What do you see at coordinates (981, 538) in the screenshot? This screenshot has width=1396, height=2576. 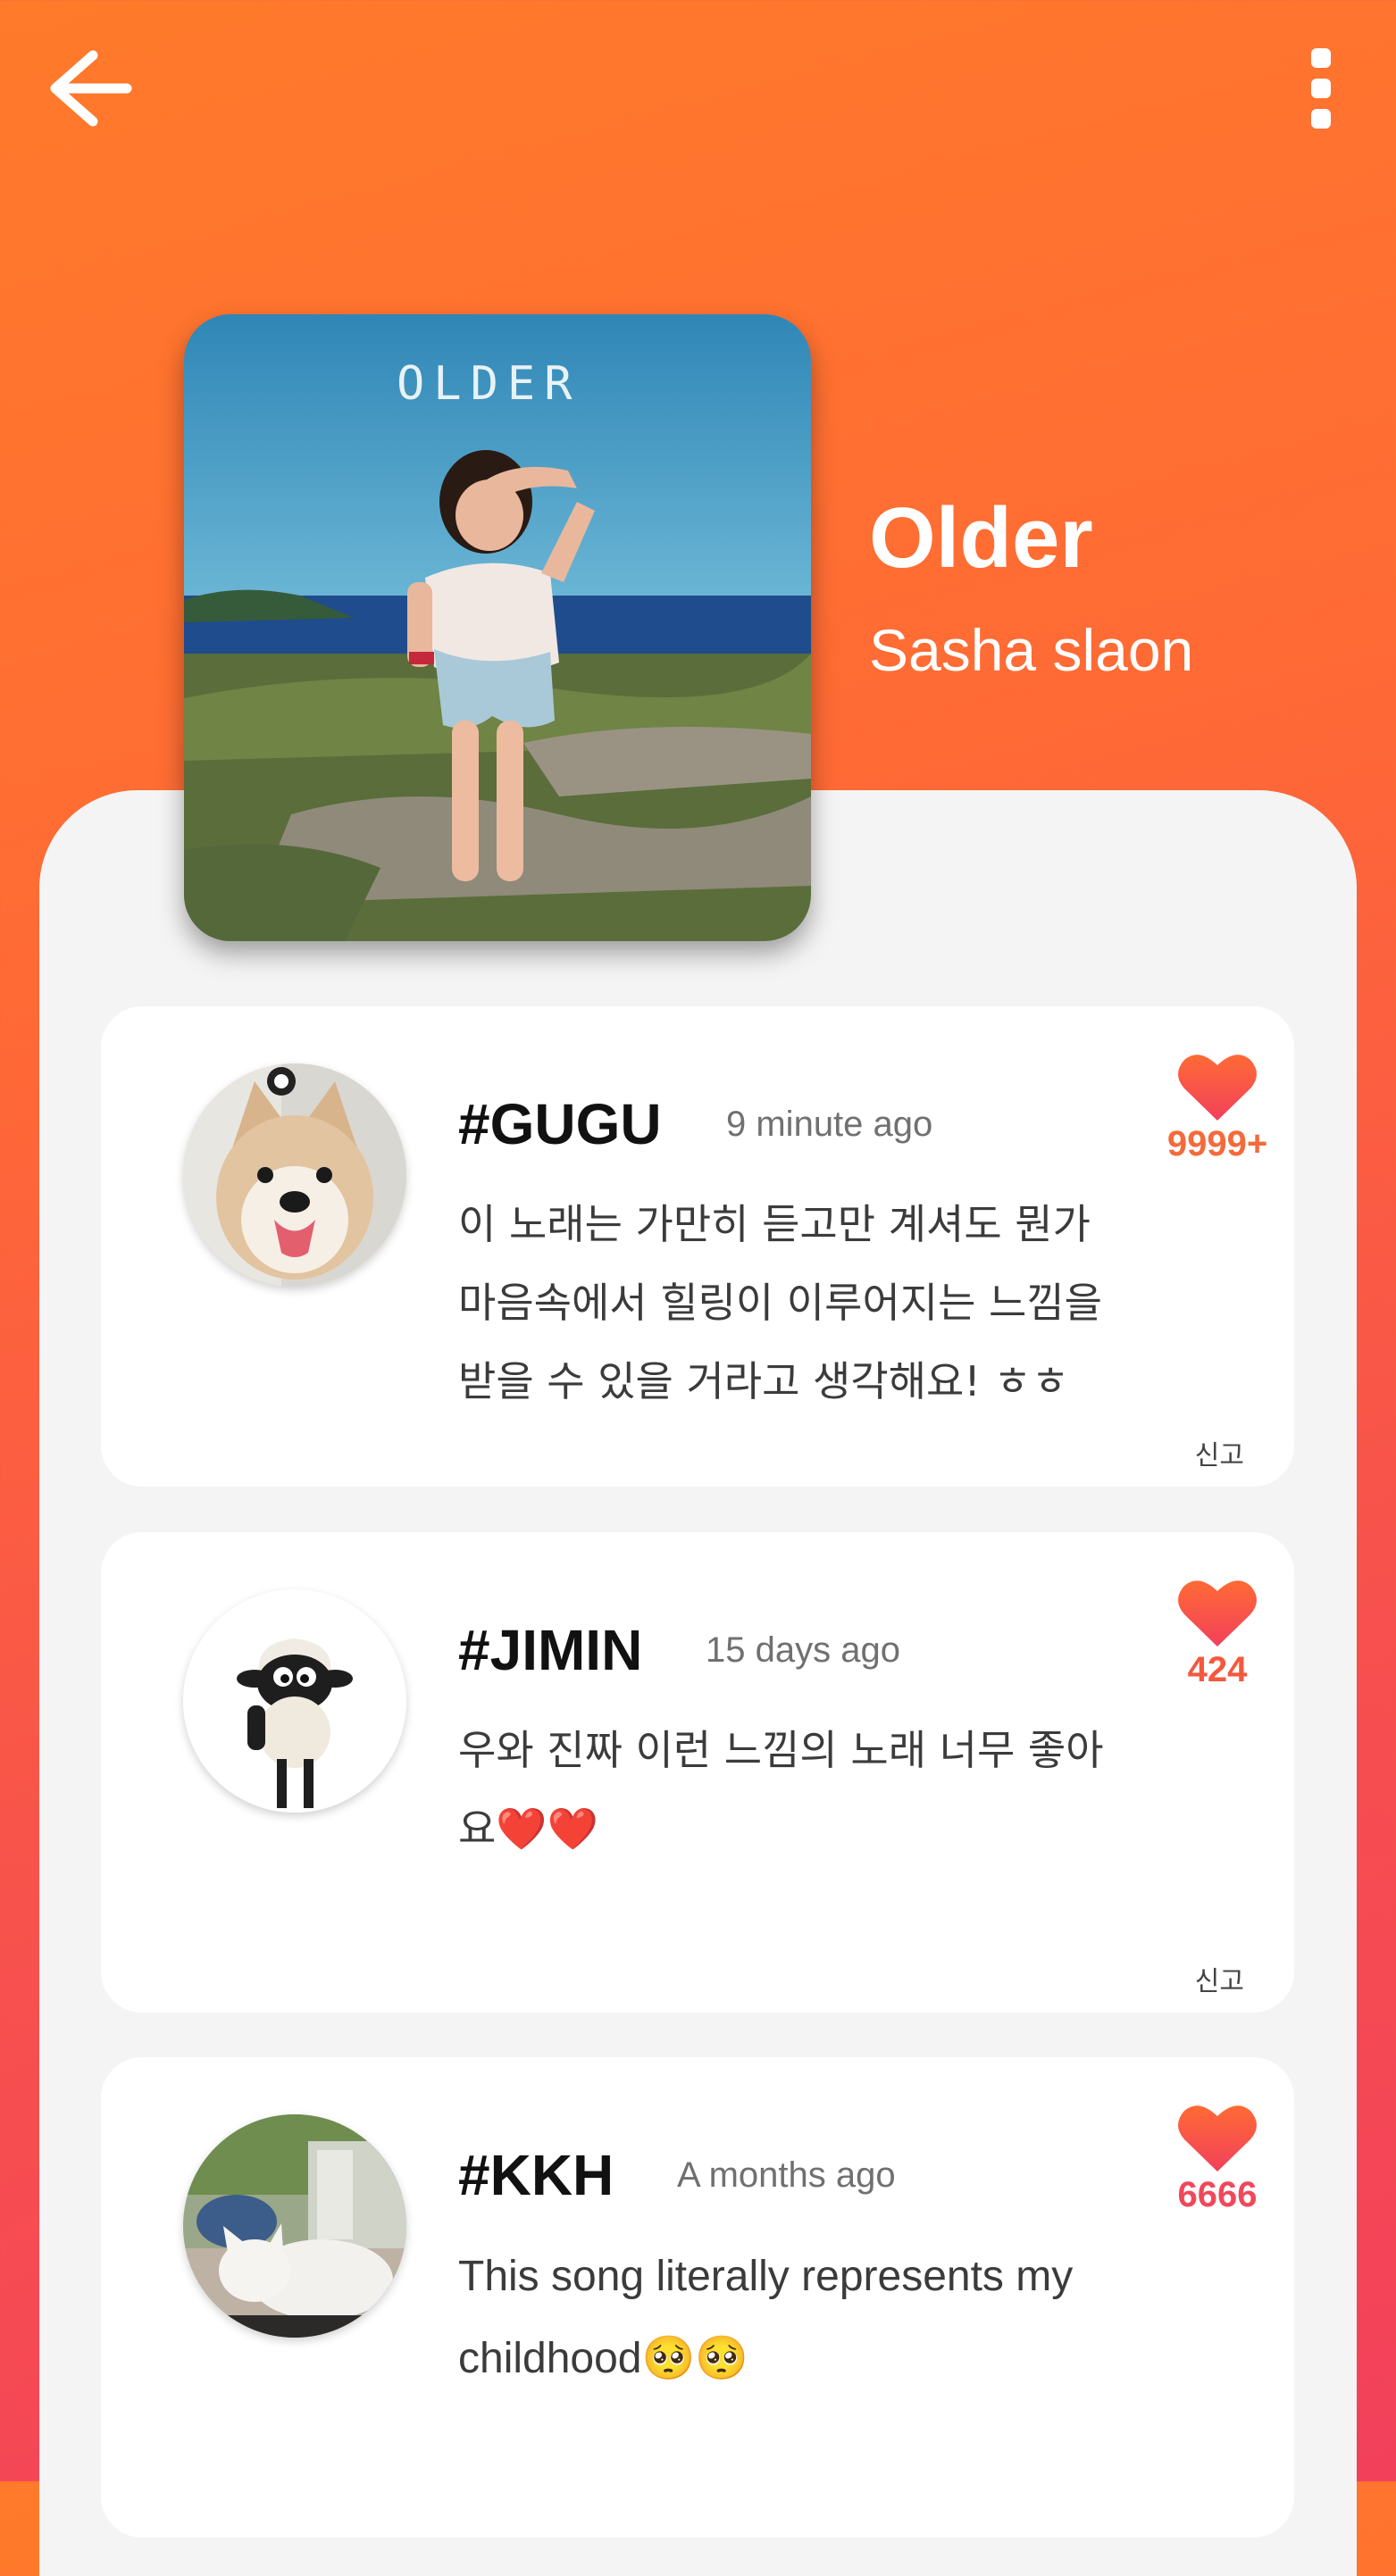 I see `song-title: Older` at bounding box center [981, 538].